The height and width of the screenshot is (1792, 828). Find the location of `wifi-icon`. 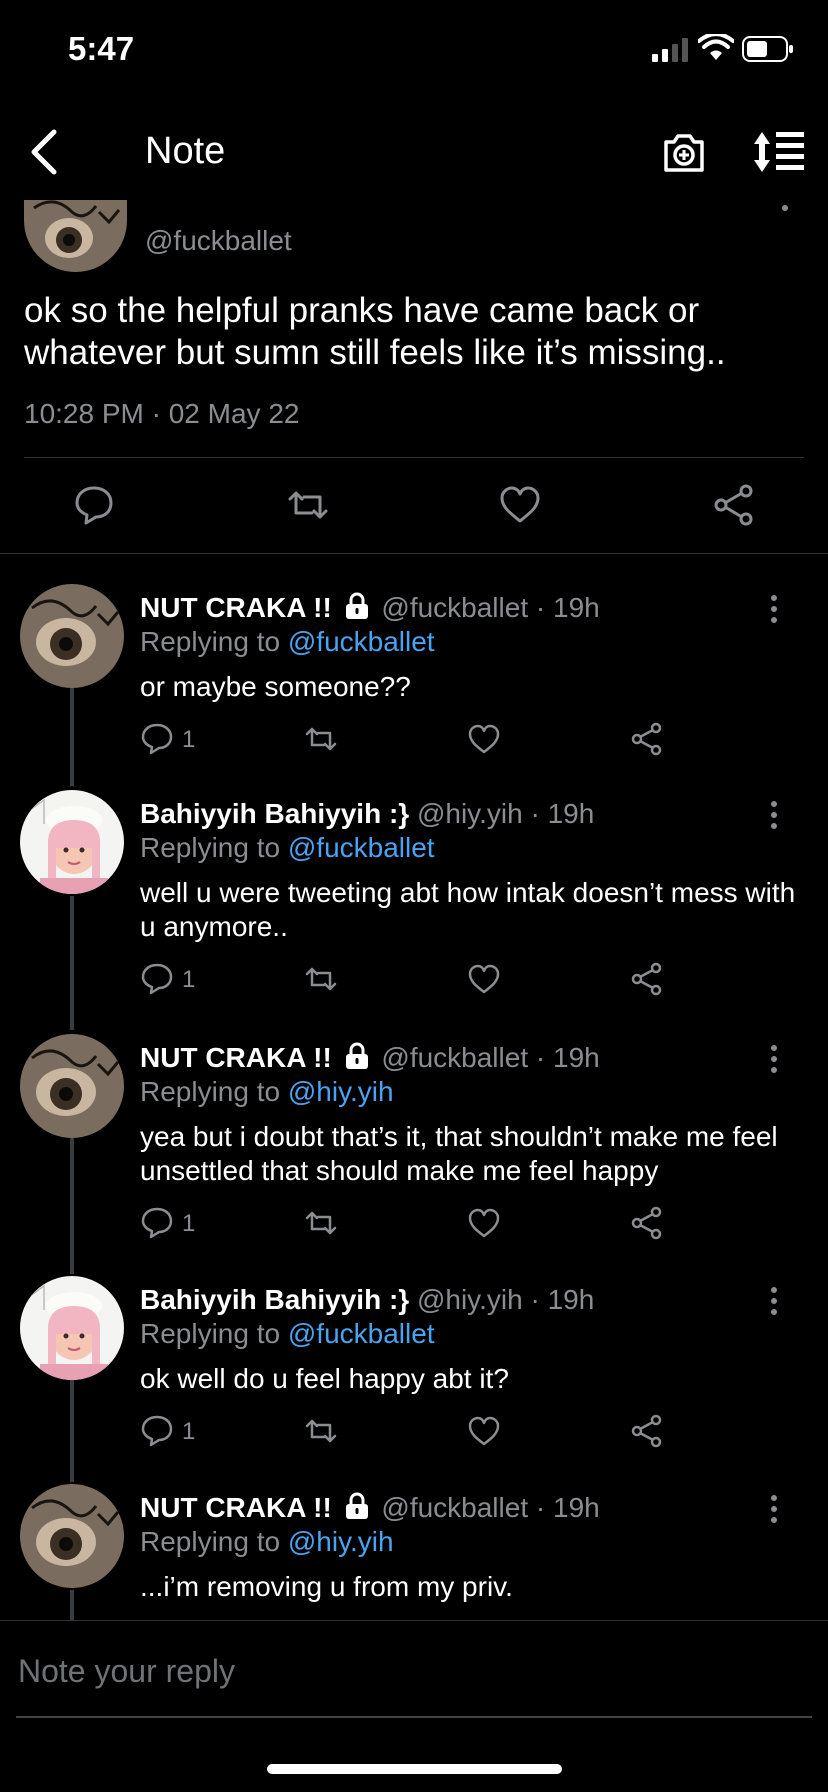

wifi-icon is located at coordinates (716, 47).